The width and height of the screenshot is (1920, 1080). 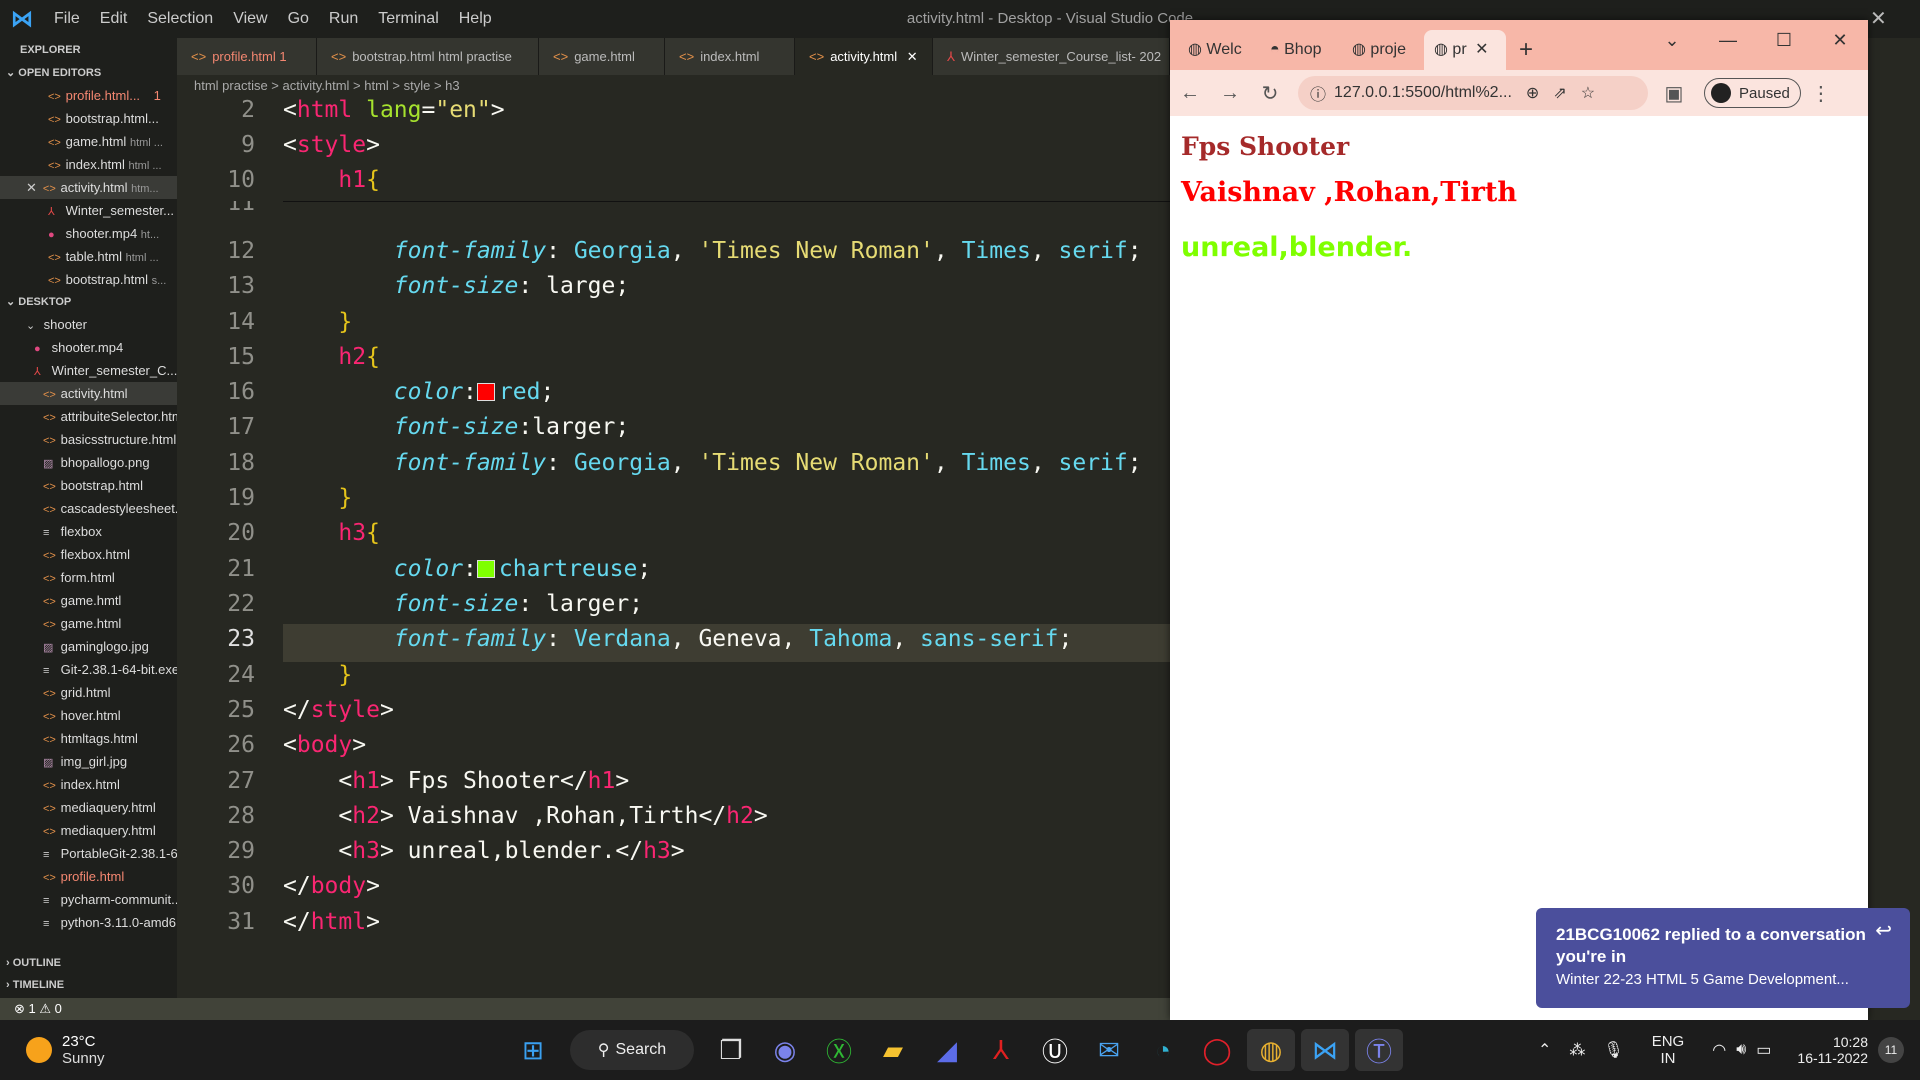 What do you see at coordinates (1883, 930) in the screenshot?
I see `reply-icon: ↩` at bounding box center [1883, 930].